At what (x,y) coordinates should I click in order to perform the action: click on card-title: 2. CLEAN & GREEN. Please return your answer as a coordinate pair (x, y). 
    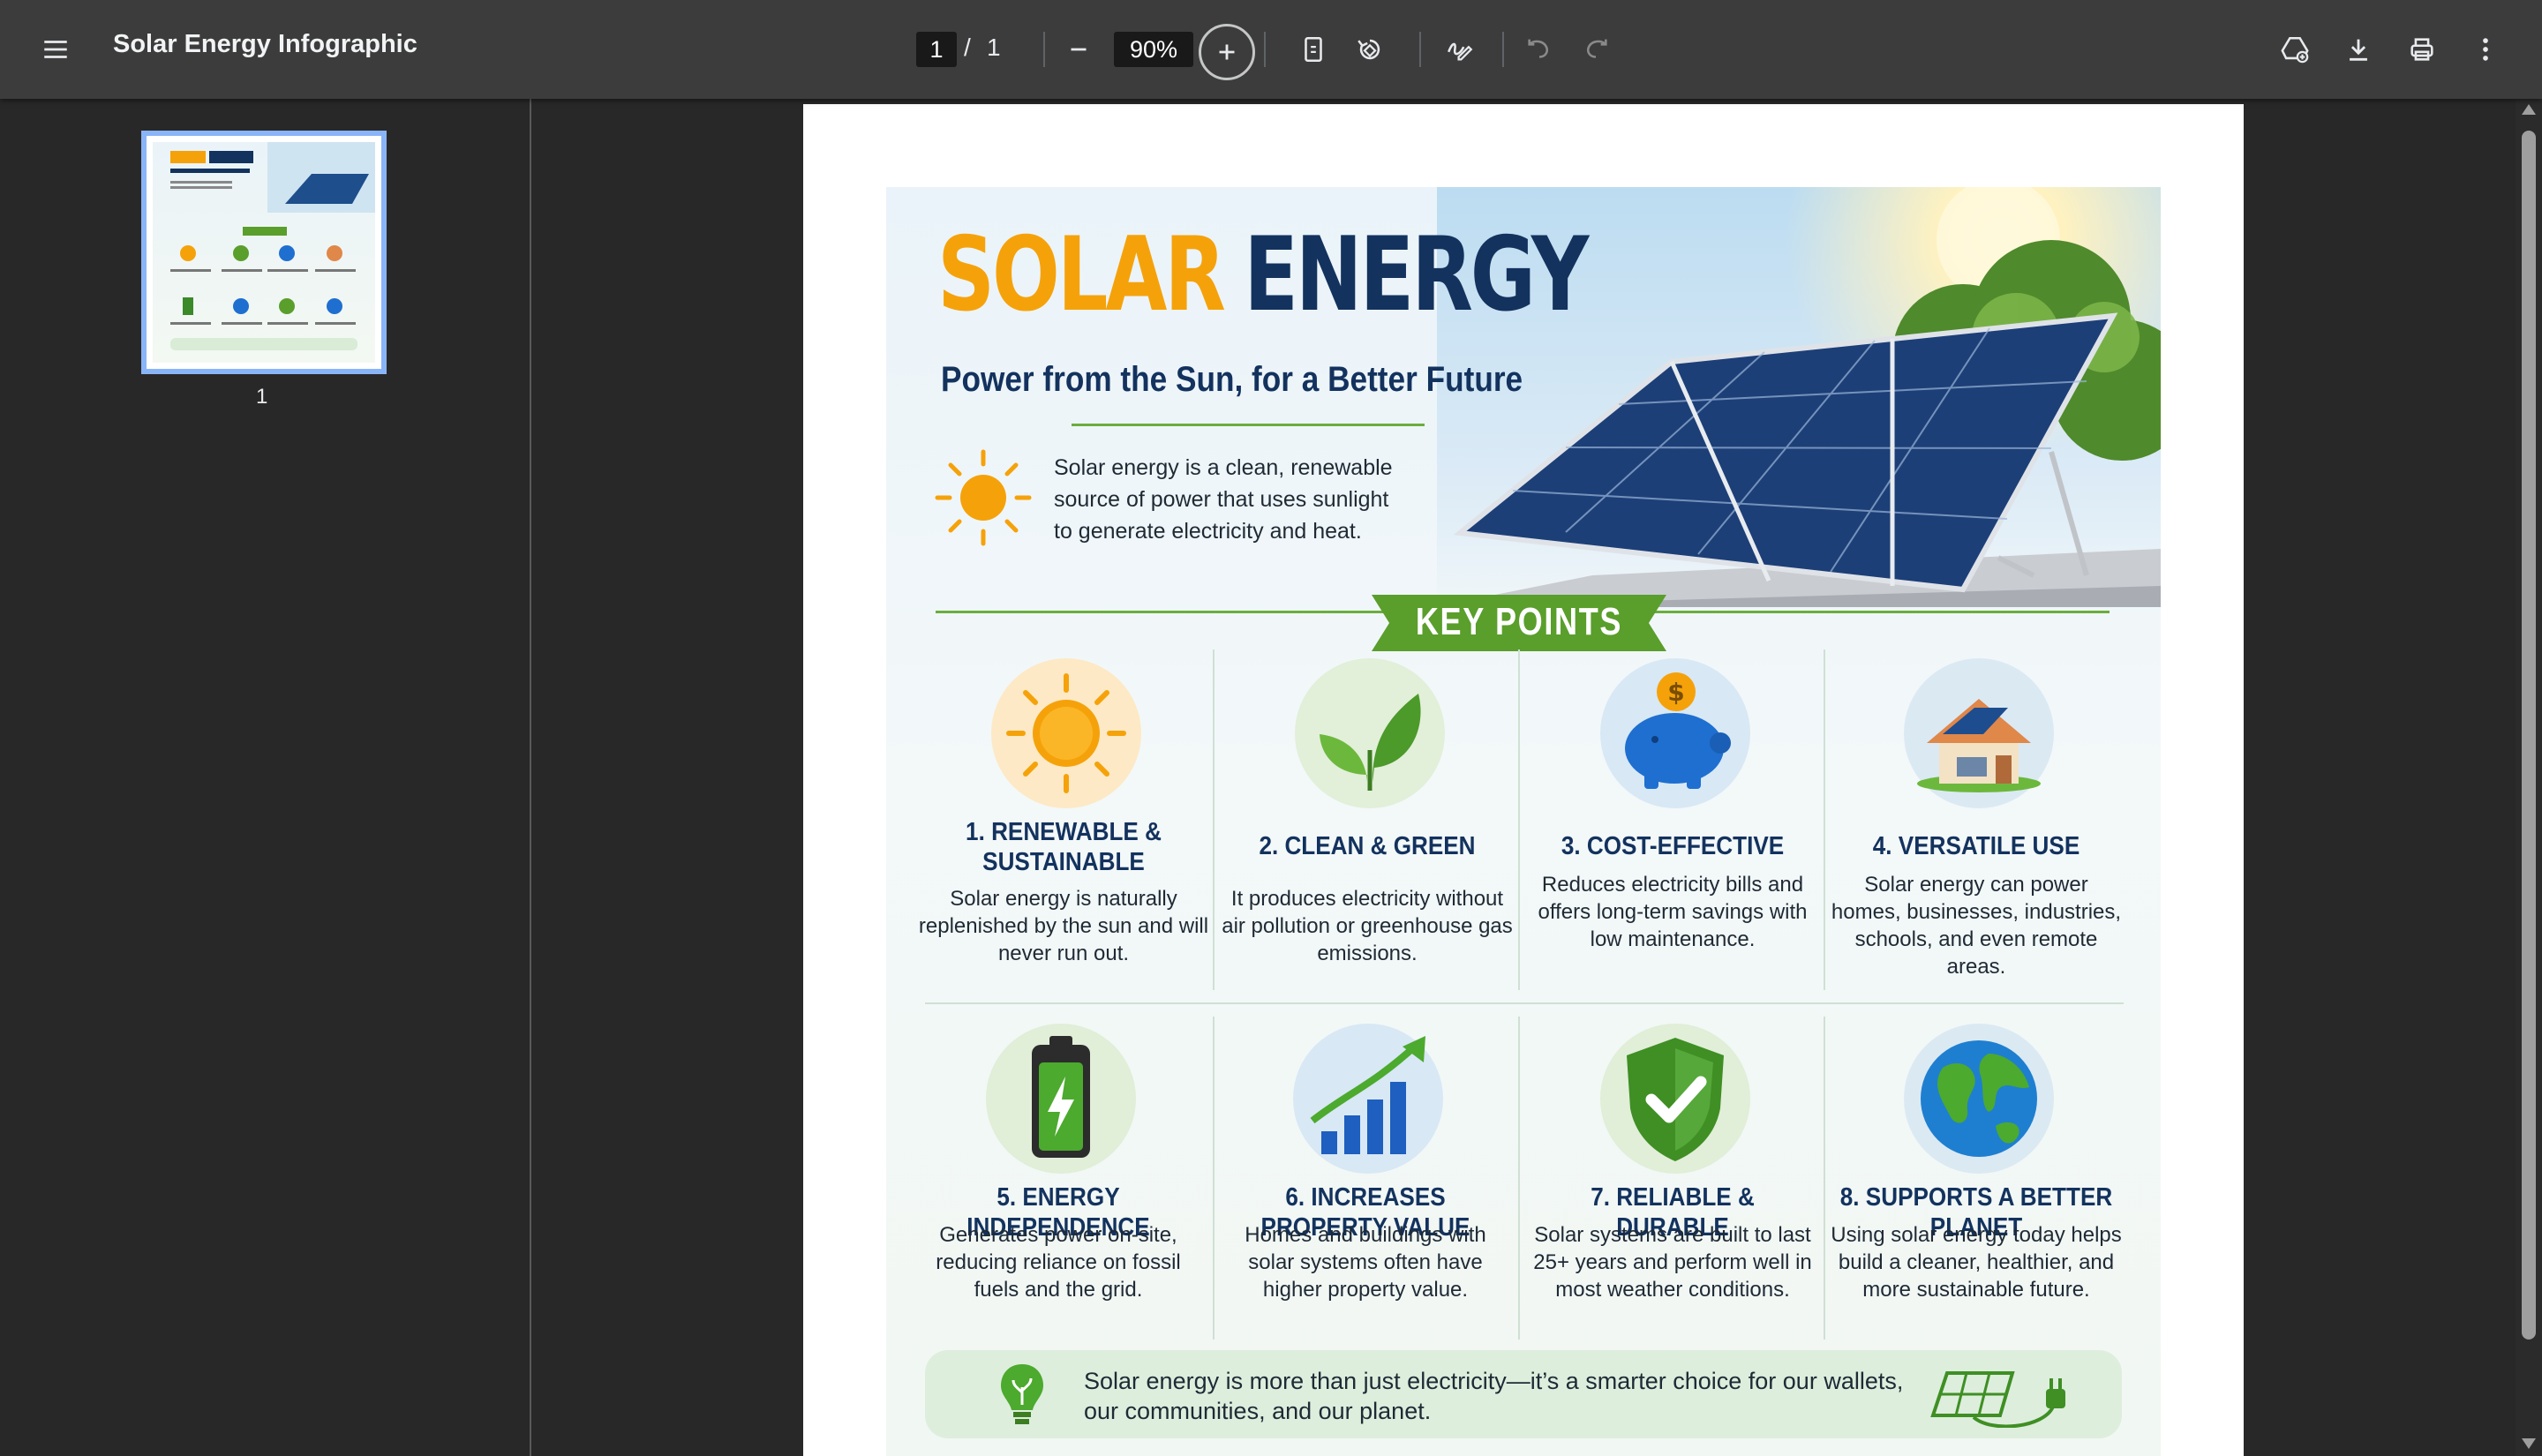
    Looking at the image, I should click on (1367, 846).